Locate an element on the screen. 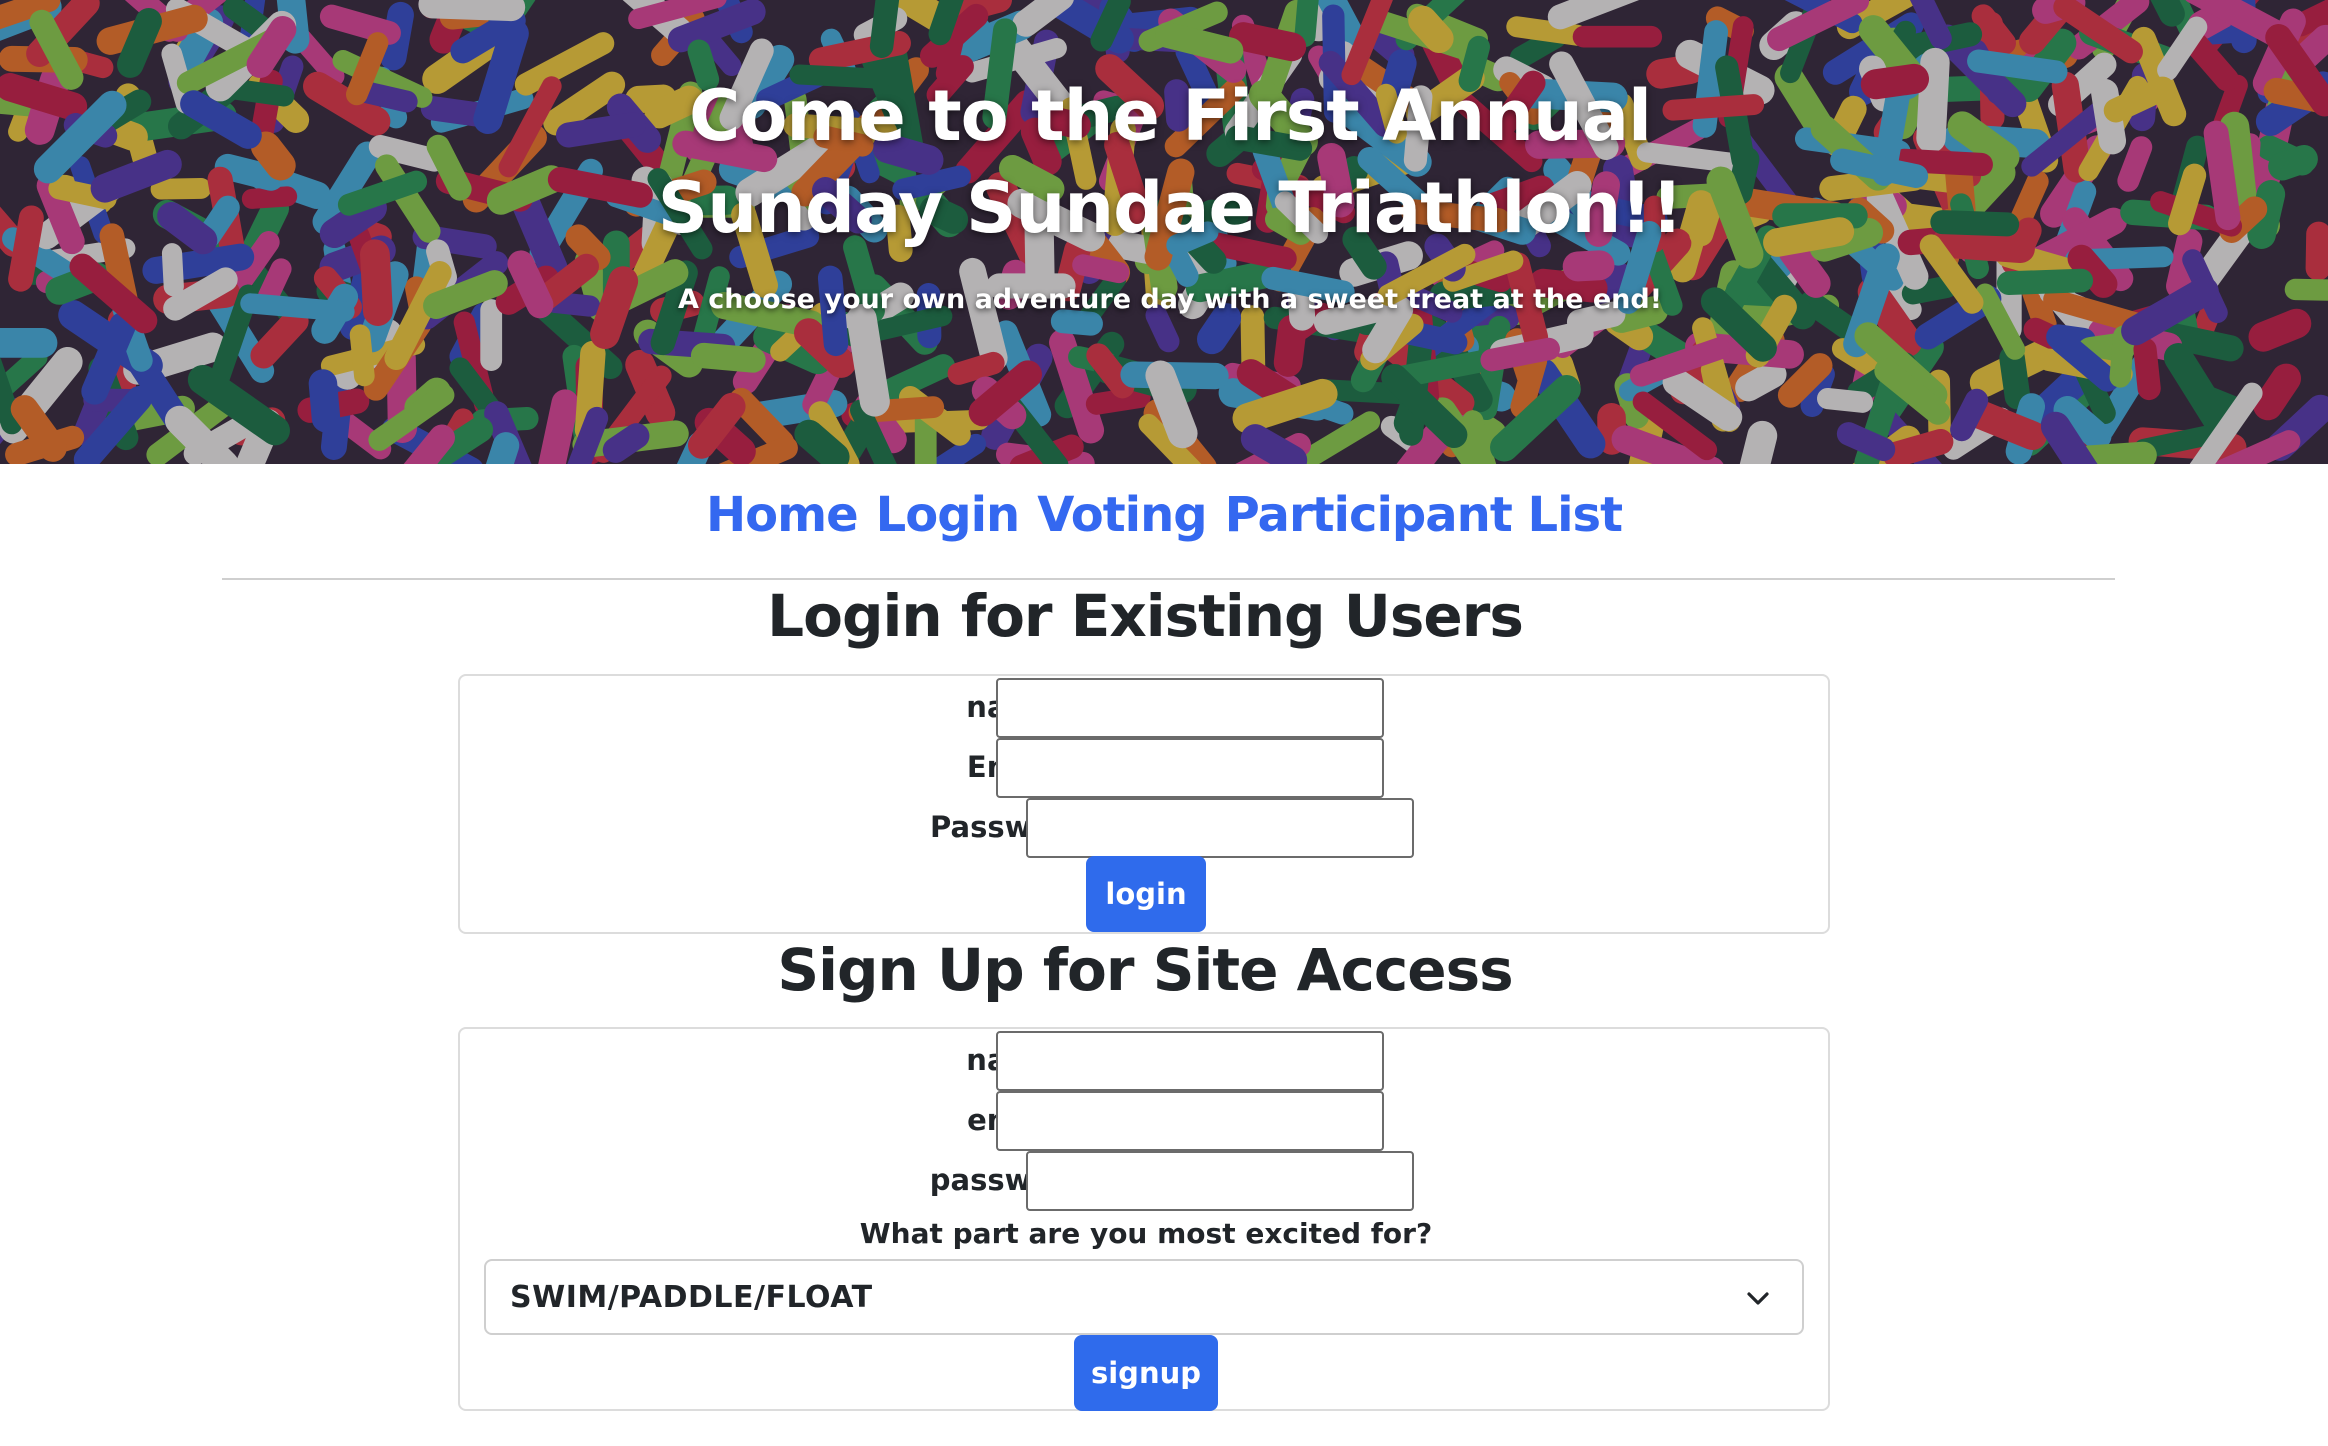  signup-name-input is located at coordinates (1190, 1061).